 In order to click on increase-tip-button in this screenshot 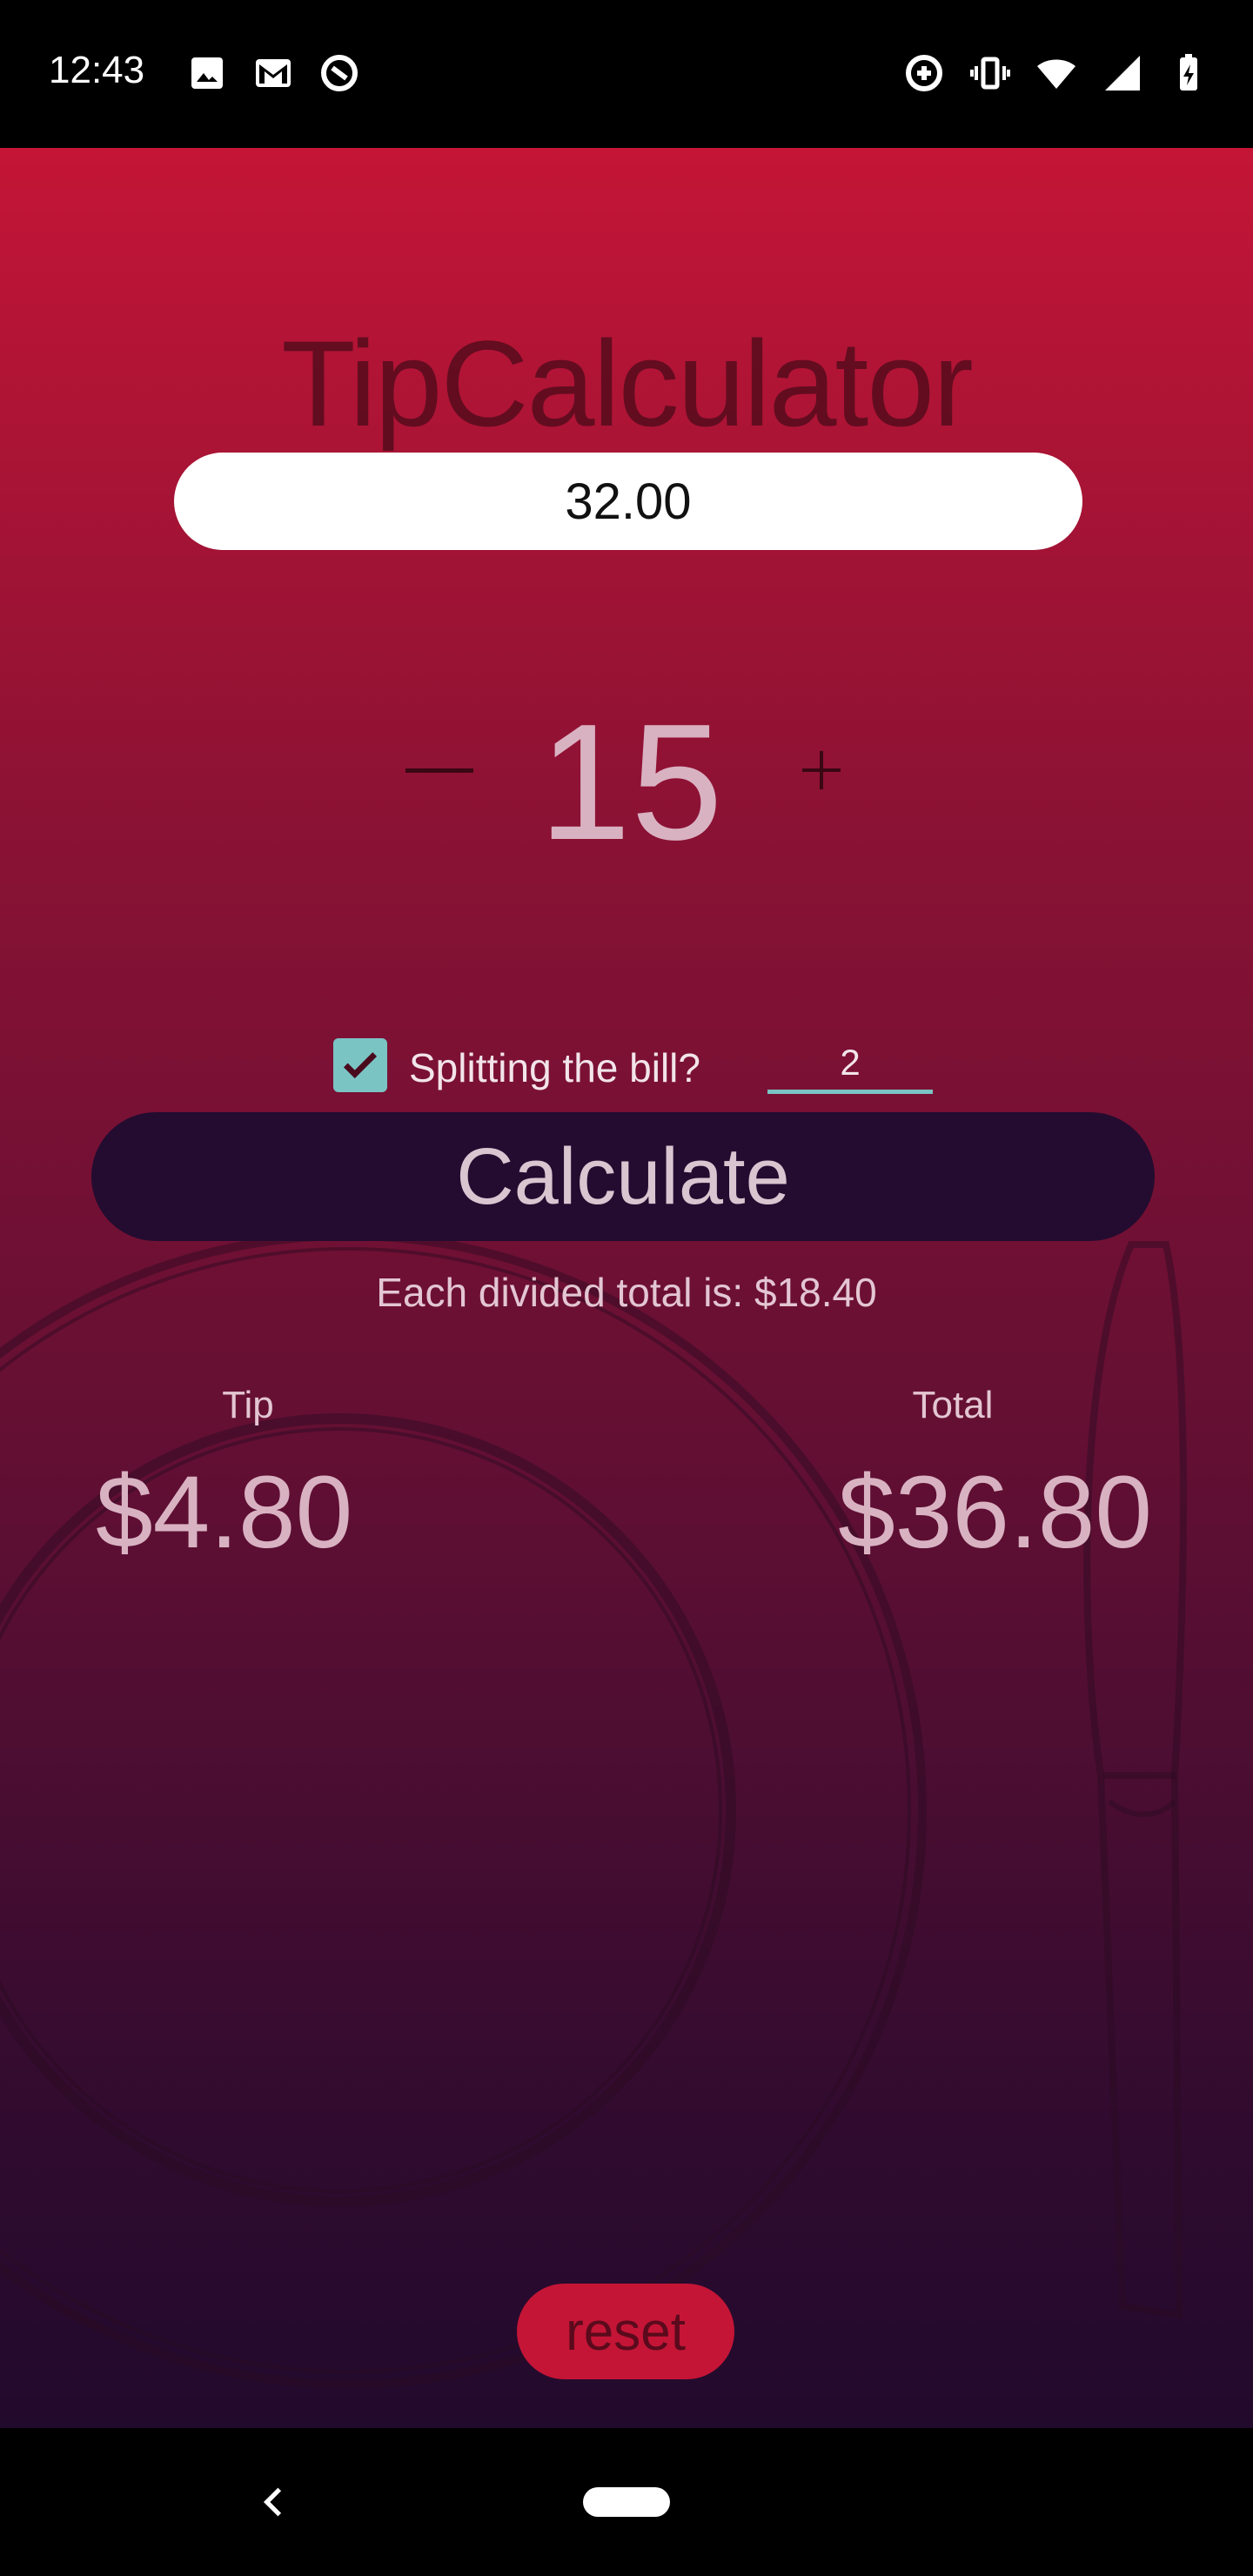, I will do `click(822, 770)`.